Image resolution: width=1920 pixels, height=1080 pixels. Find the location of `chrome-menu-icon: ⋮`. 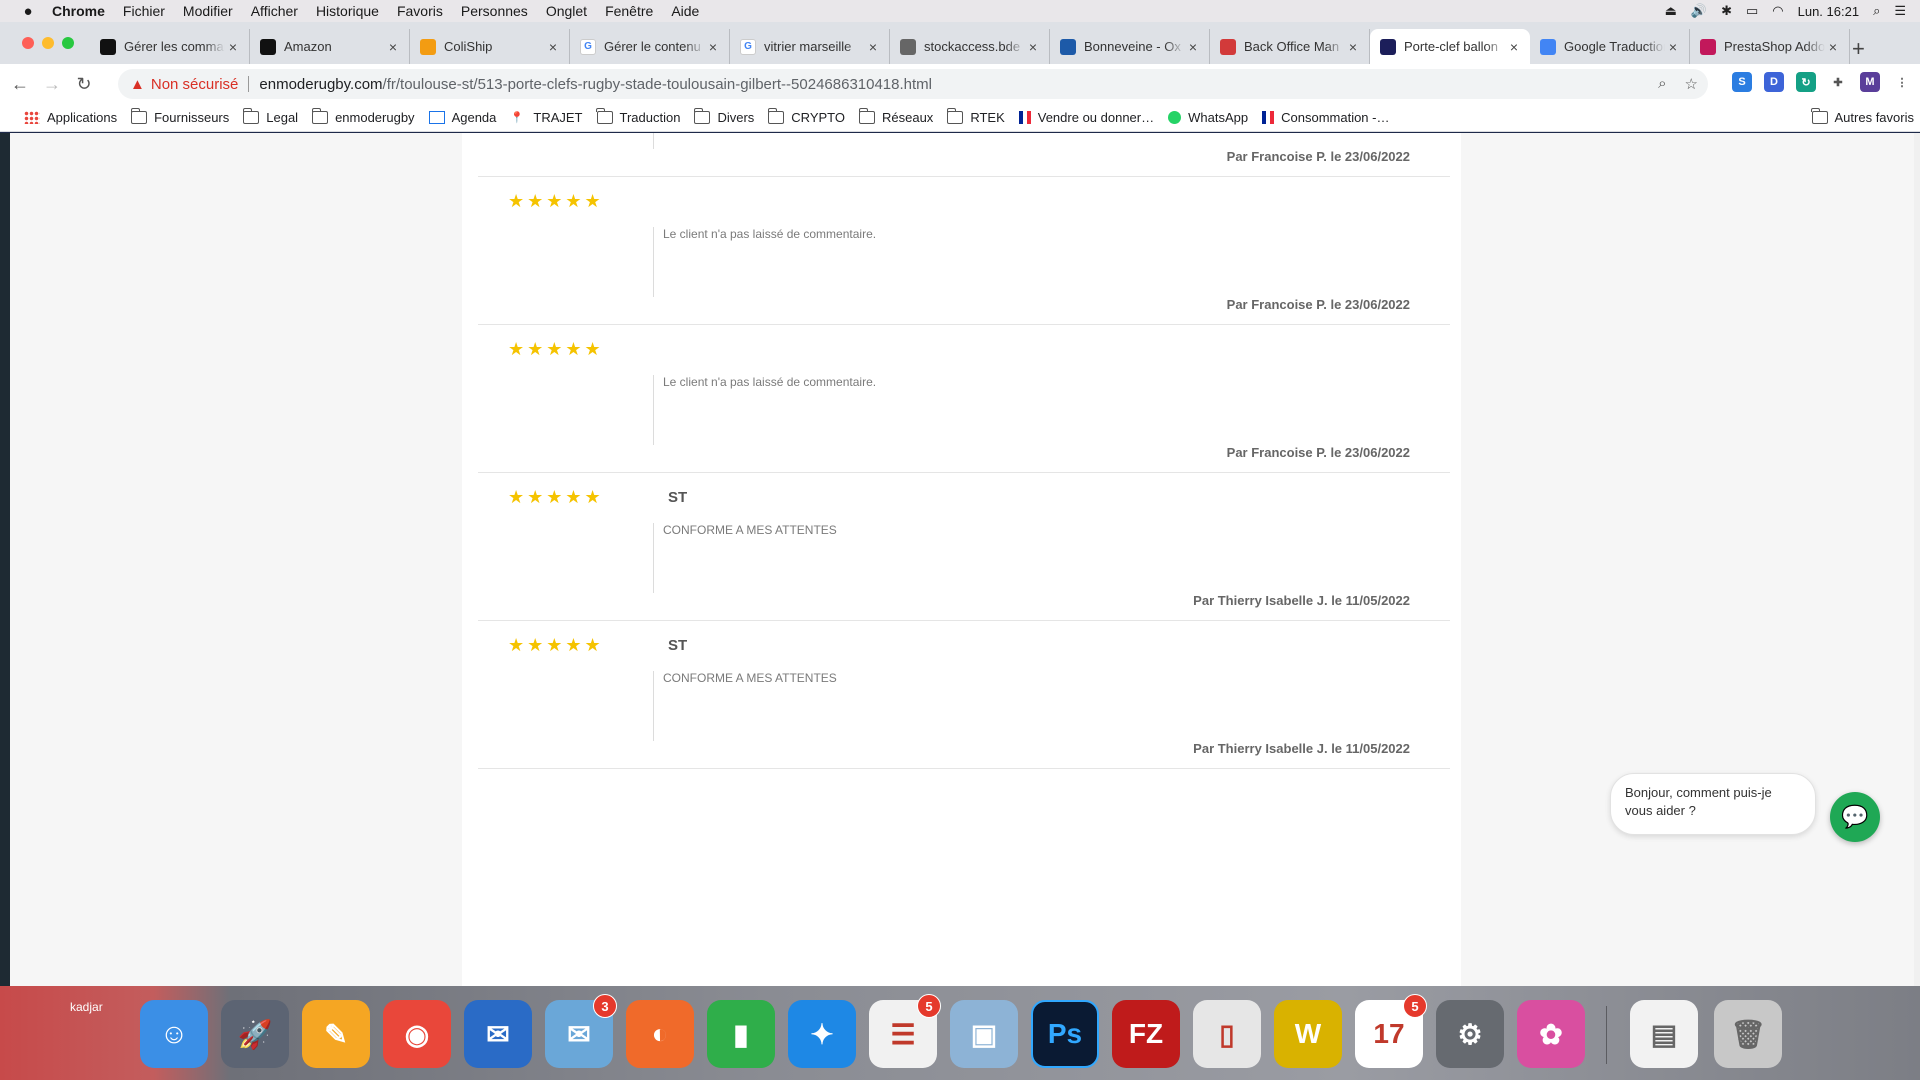

chrome-menu-icon: ⋮ is located at coordinates (1902, 82).